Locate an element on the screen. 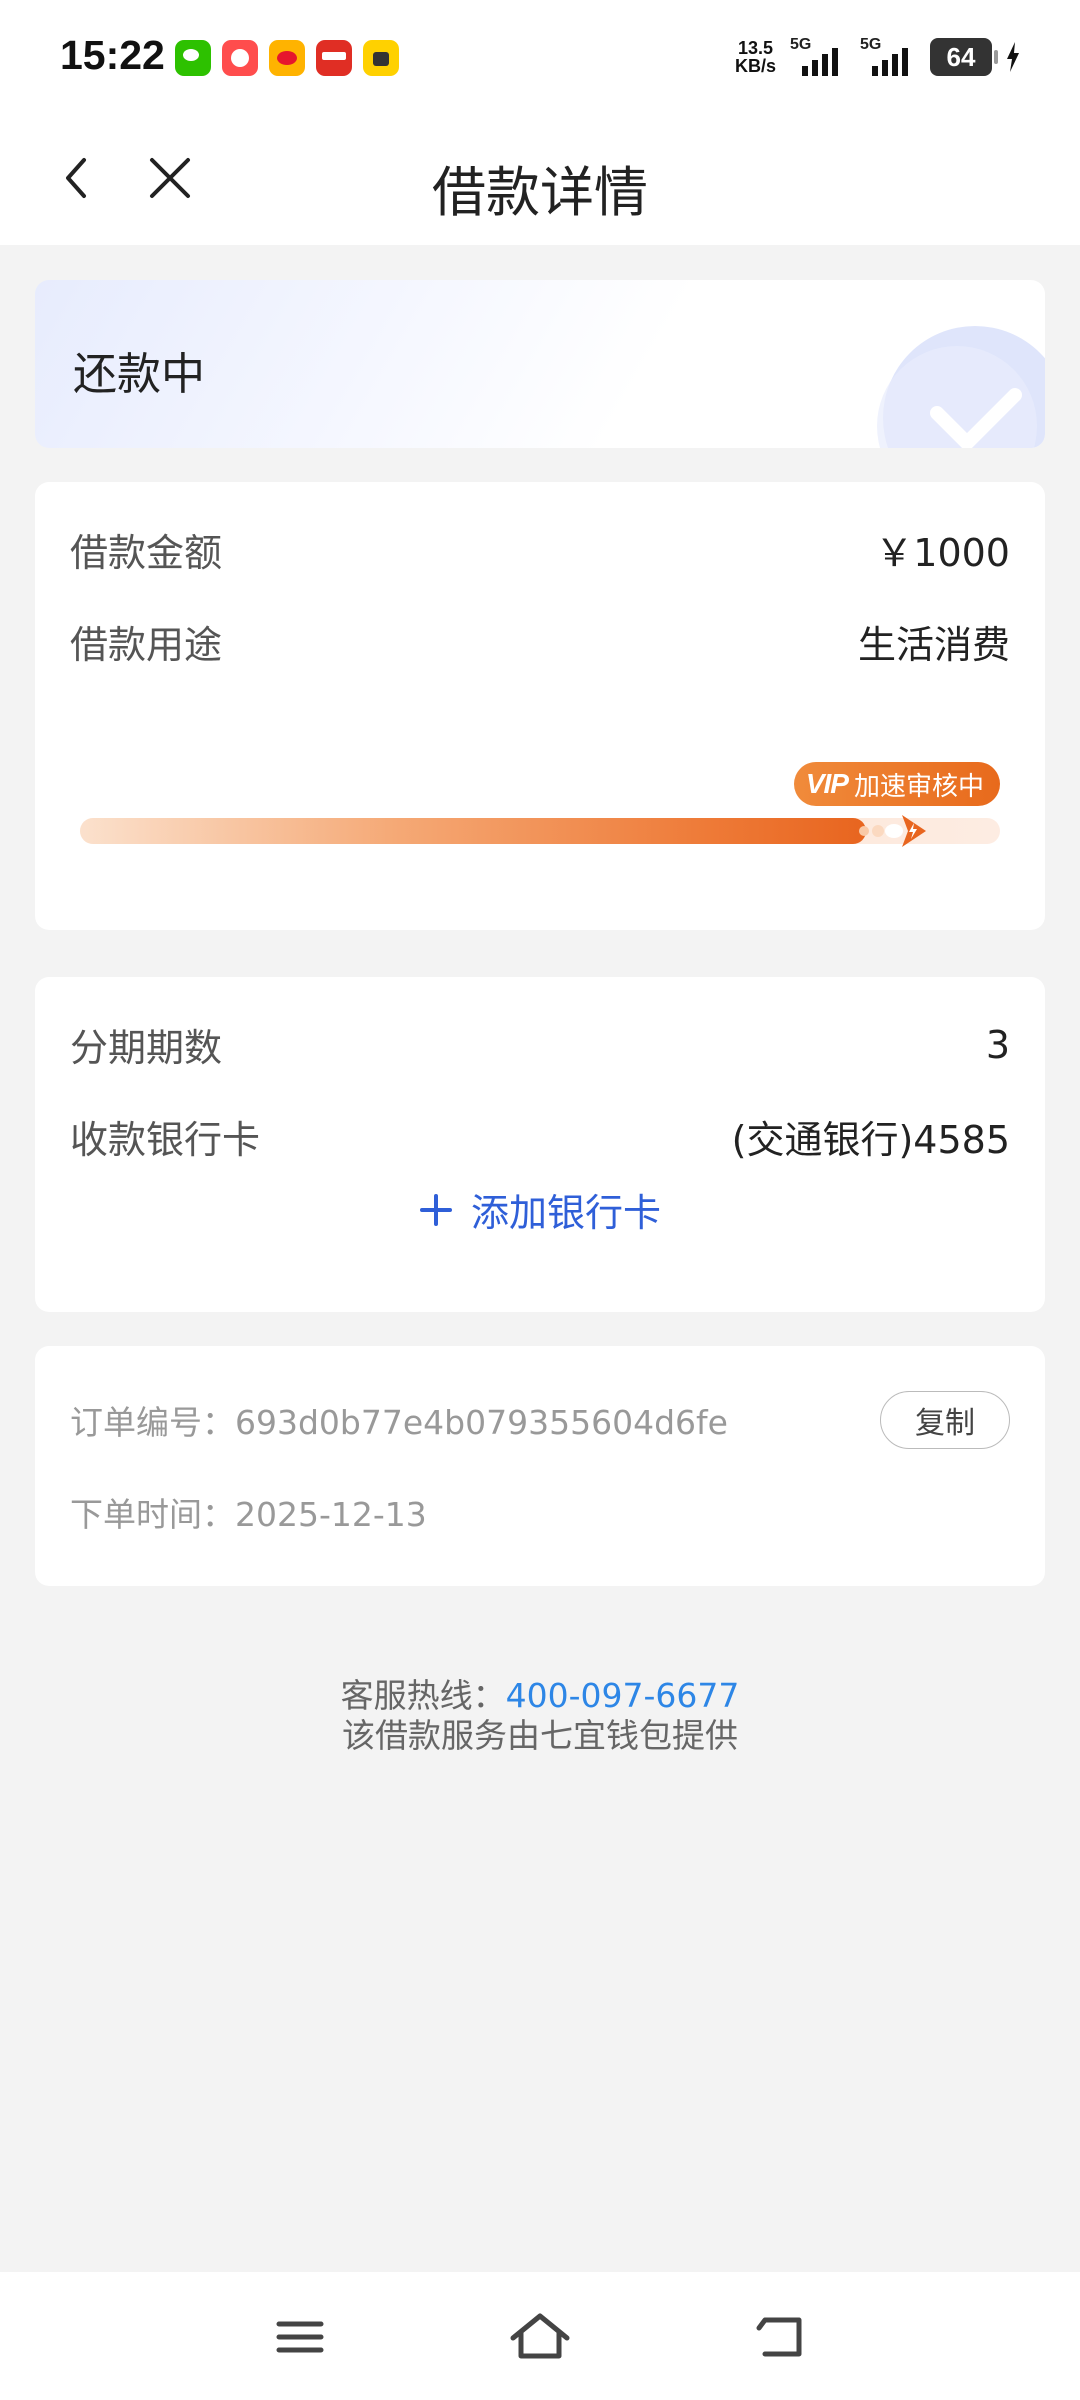  network-speed-value: 13.5 is located at coordinates (755, 48).